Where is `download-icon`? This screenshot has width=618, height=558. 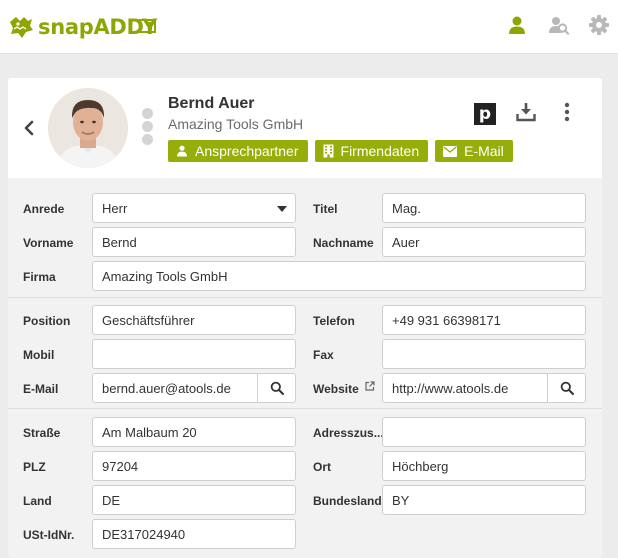 download-icon is located at coordinates (526, 112).